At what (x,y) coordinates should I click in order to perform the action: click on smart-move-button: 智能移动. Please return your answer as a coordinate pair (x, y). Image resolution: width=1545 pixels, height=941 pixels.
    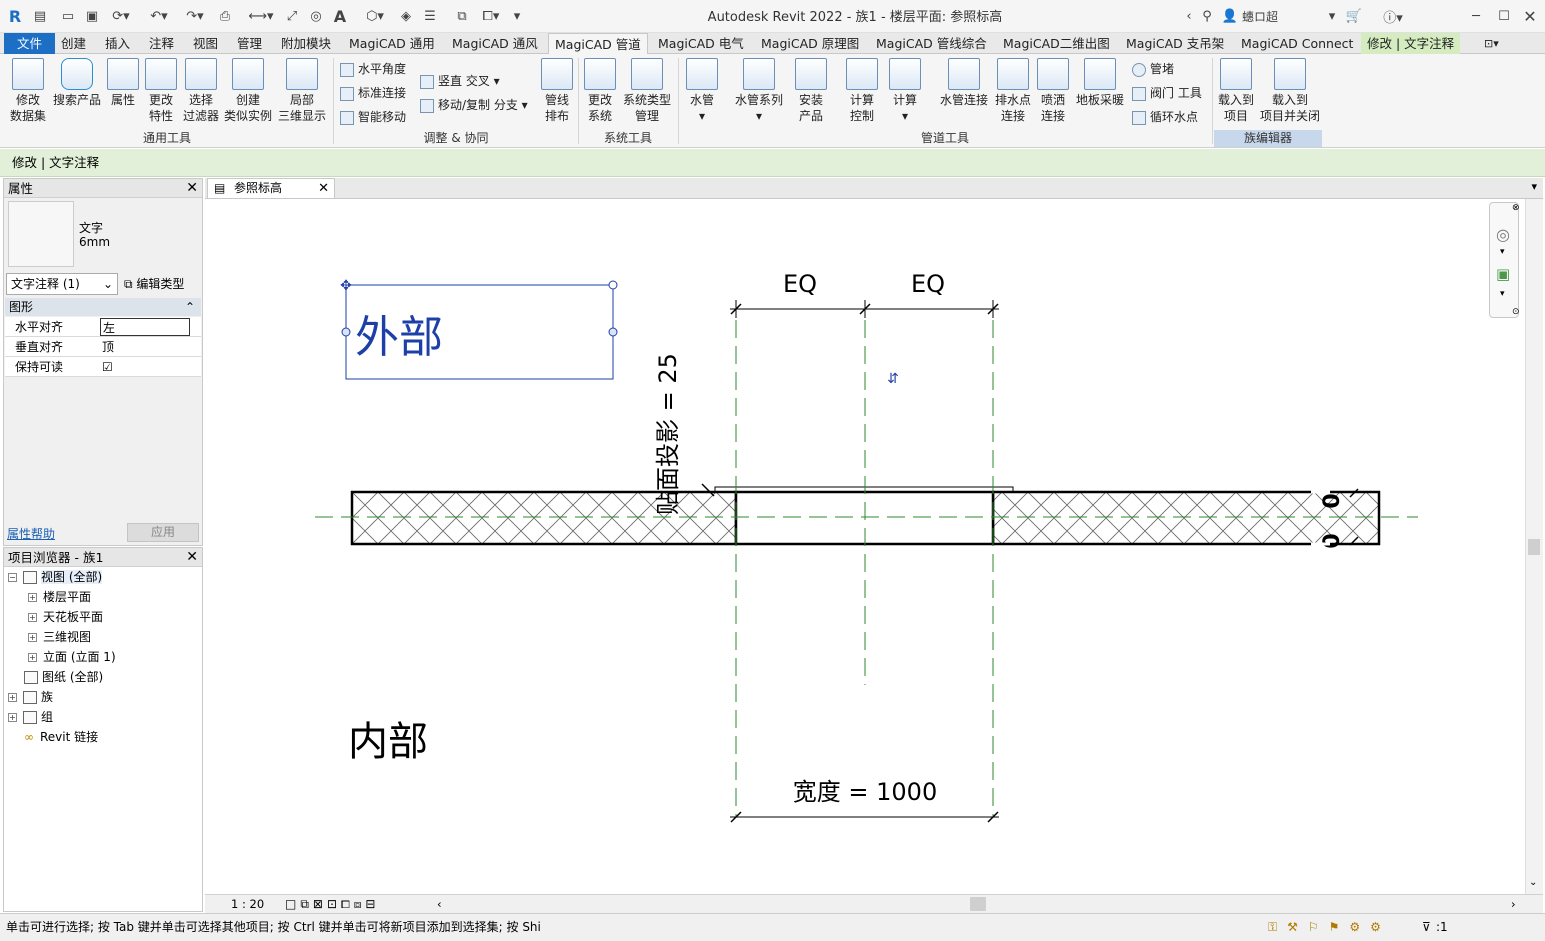
    Looking at the image, I should click on (373, 117).